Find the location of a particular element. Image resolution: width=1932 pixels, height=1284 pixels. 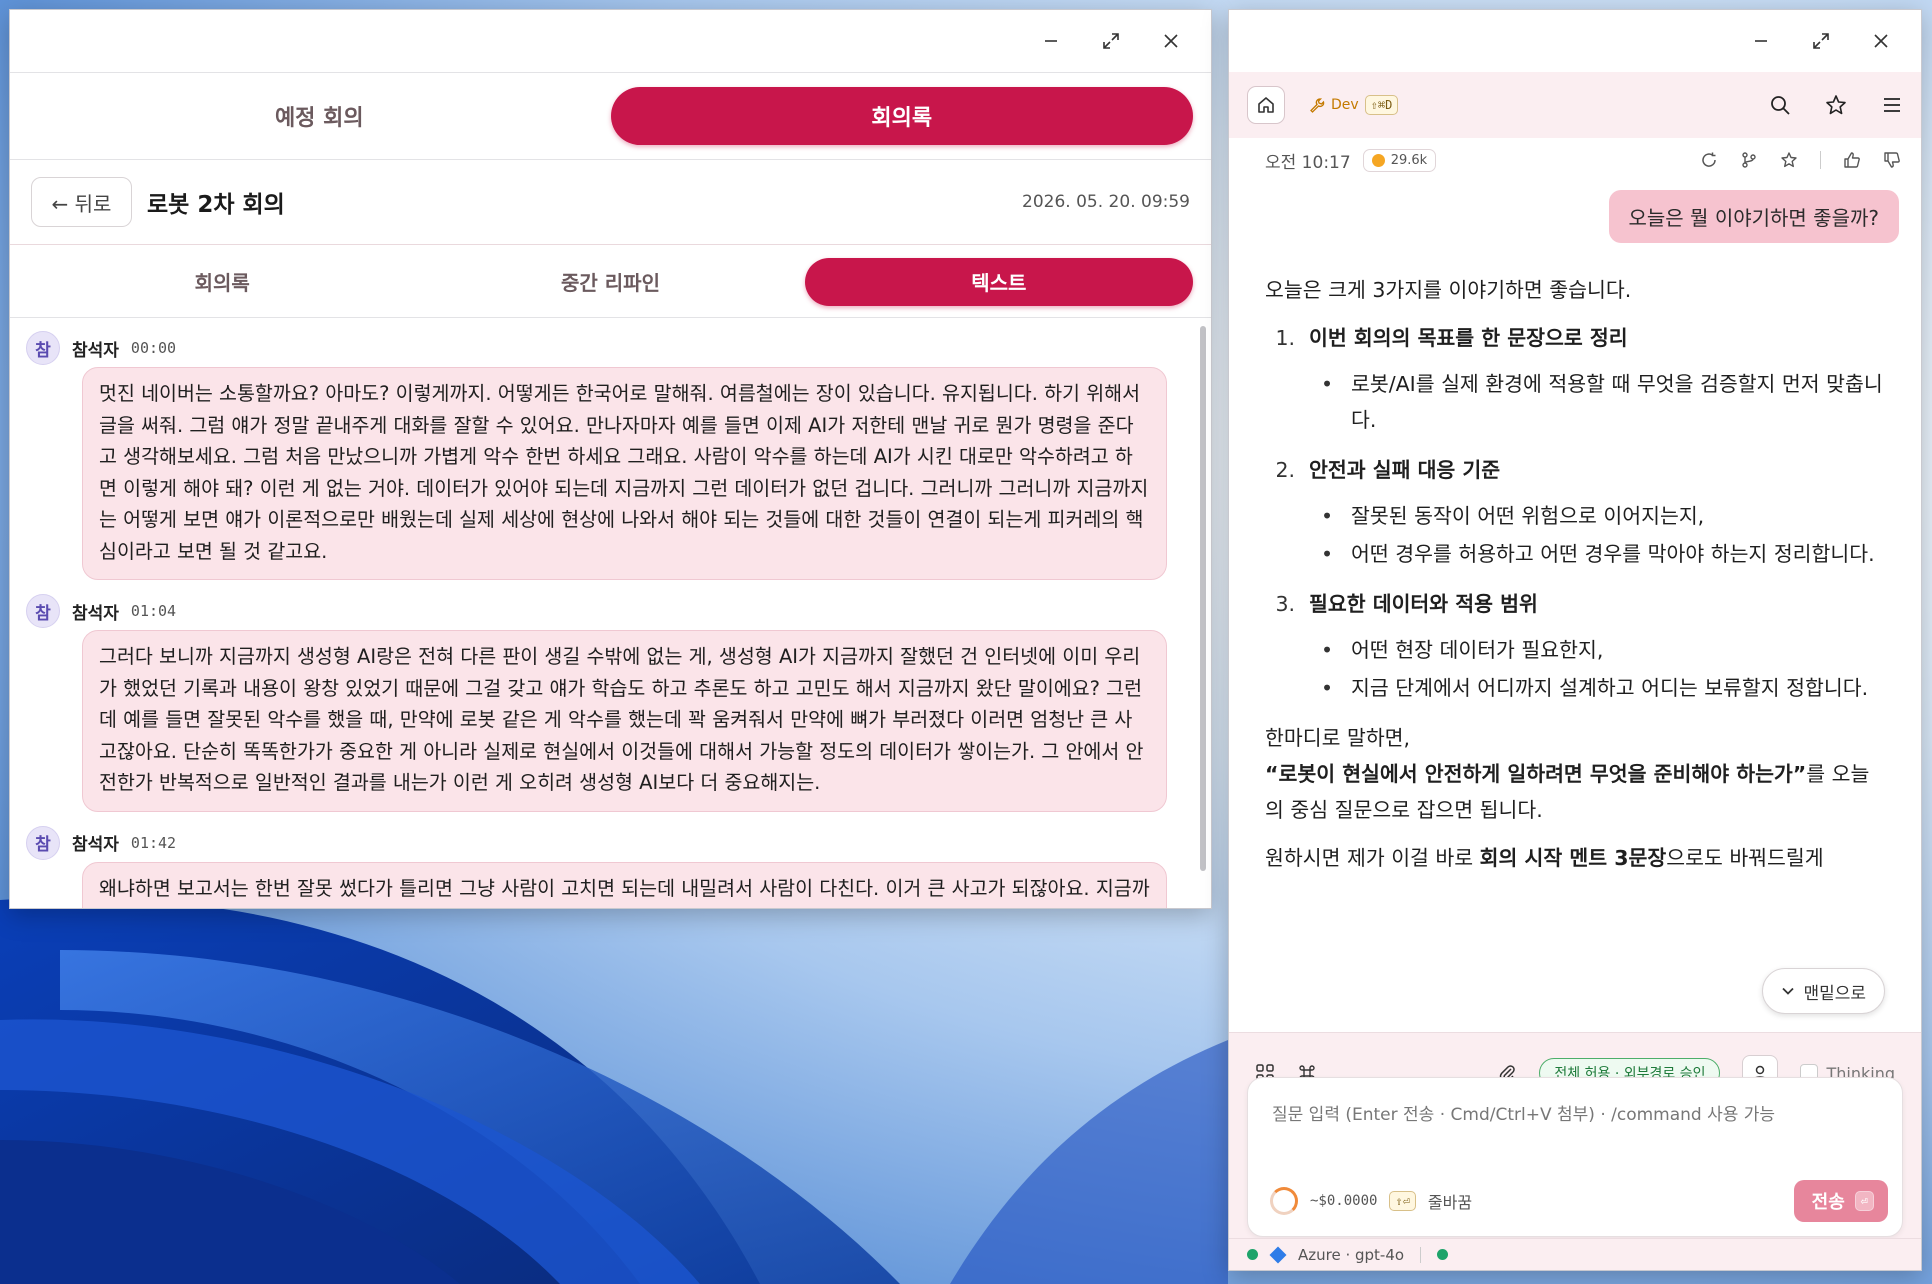

chevron-down-icon is located at coordinates (1788, 991).